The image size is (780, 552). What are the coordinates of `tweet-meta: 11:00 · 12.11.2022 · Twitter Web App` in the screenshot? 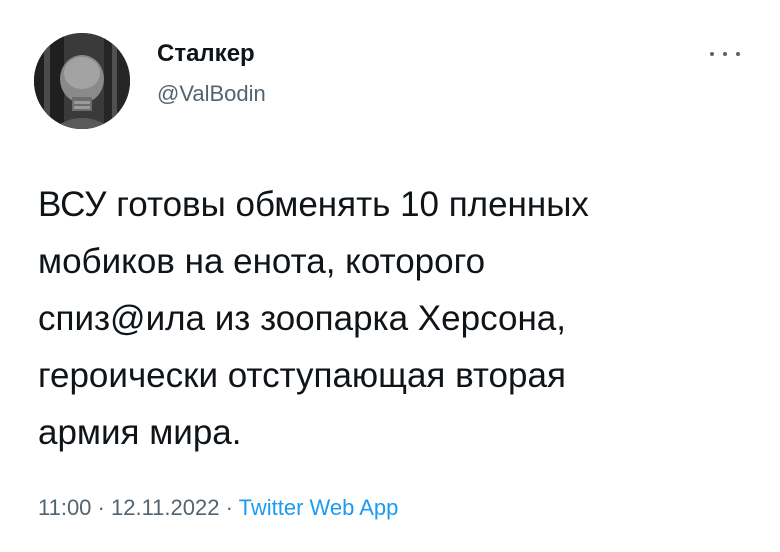 It's located at (218, 508).